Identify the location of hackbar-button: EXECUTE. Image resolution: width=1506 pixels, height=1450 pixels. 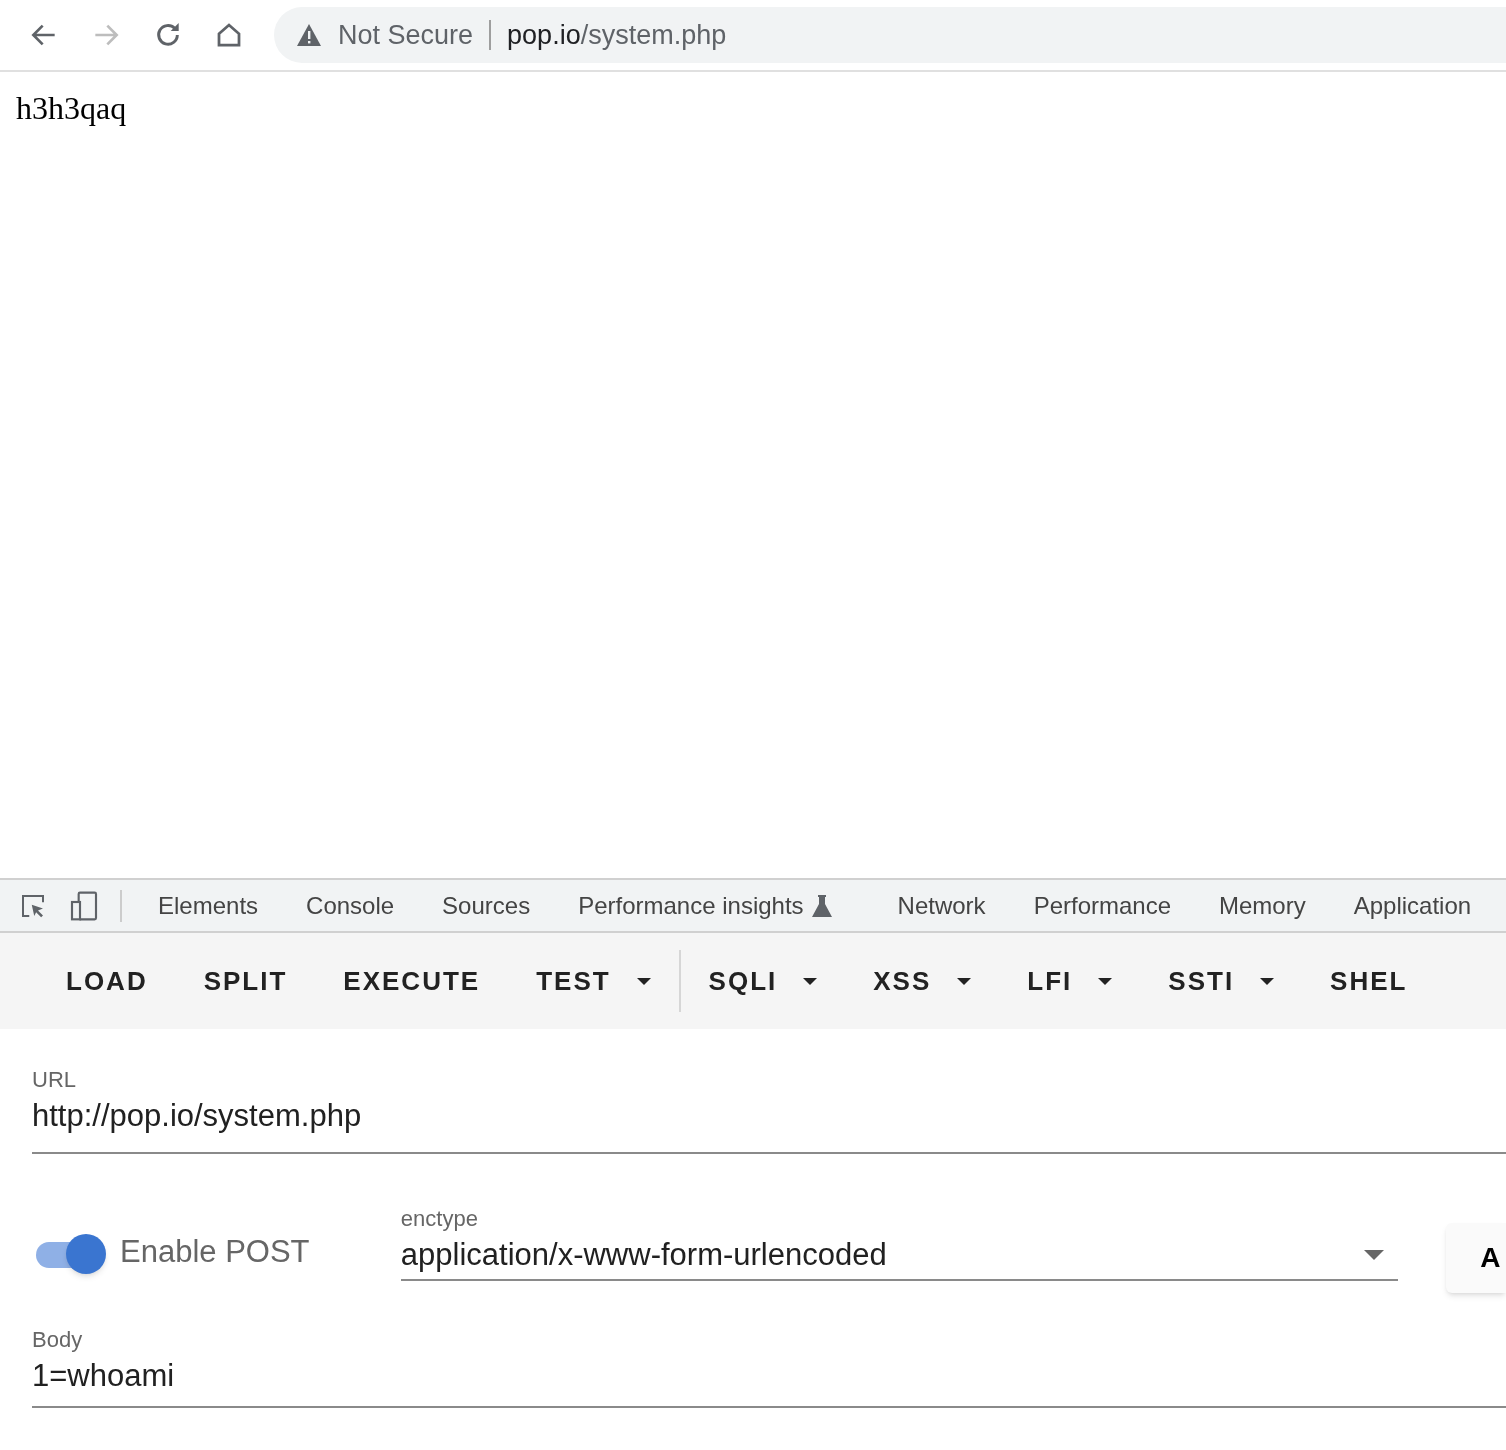
(412, 981).